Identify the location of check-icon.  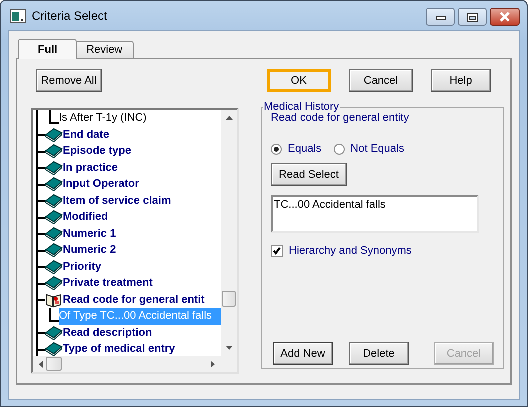
(277, 251).